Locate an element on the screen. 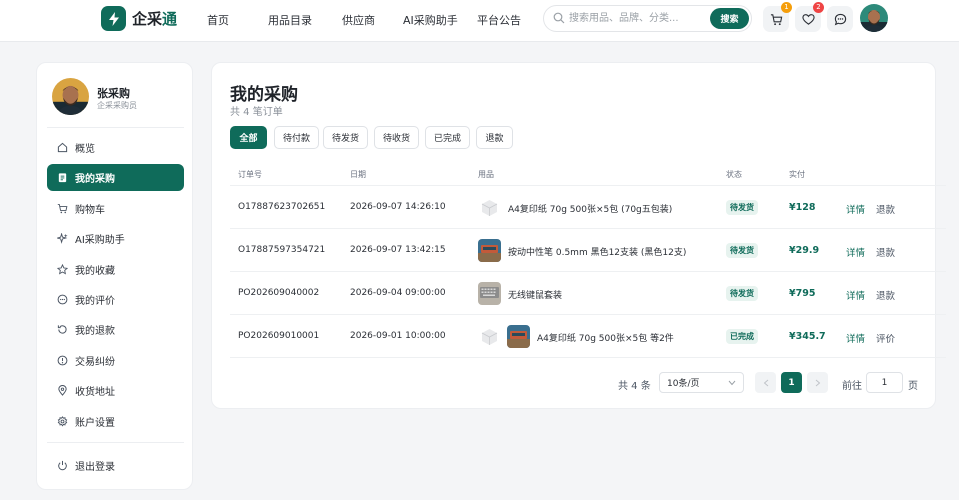 Image resolution: width=959 pixels, height=500 pixels. next-page-button is located at coordinates (817, 382).